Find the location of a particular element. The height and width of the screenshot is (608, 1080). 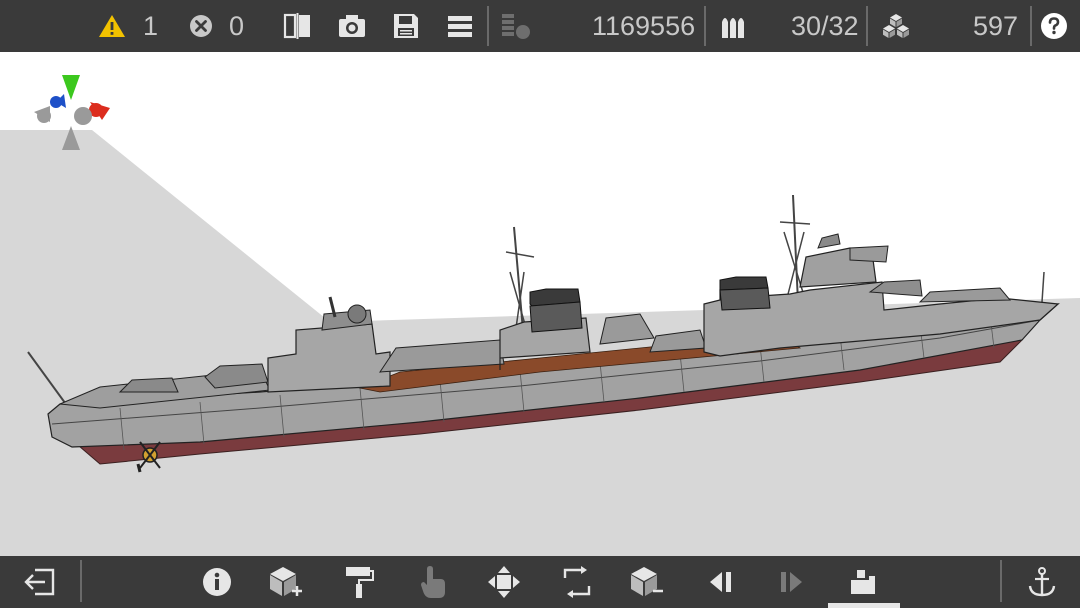

orientation-gizmo is located at coordinates (71, 113).